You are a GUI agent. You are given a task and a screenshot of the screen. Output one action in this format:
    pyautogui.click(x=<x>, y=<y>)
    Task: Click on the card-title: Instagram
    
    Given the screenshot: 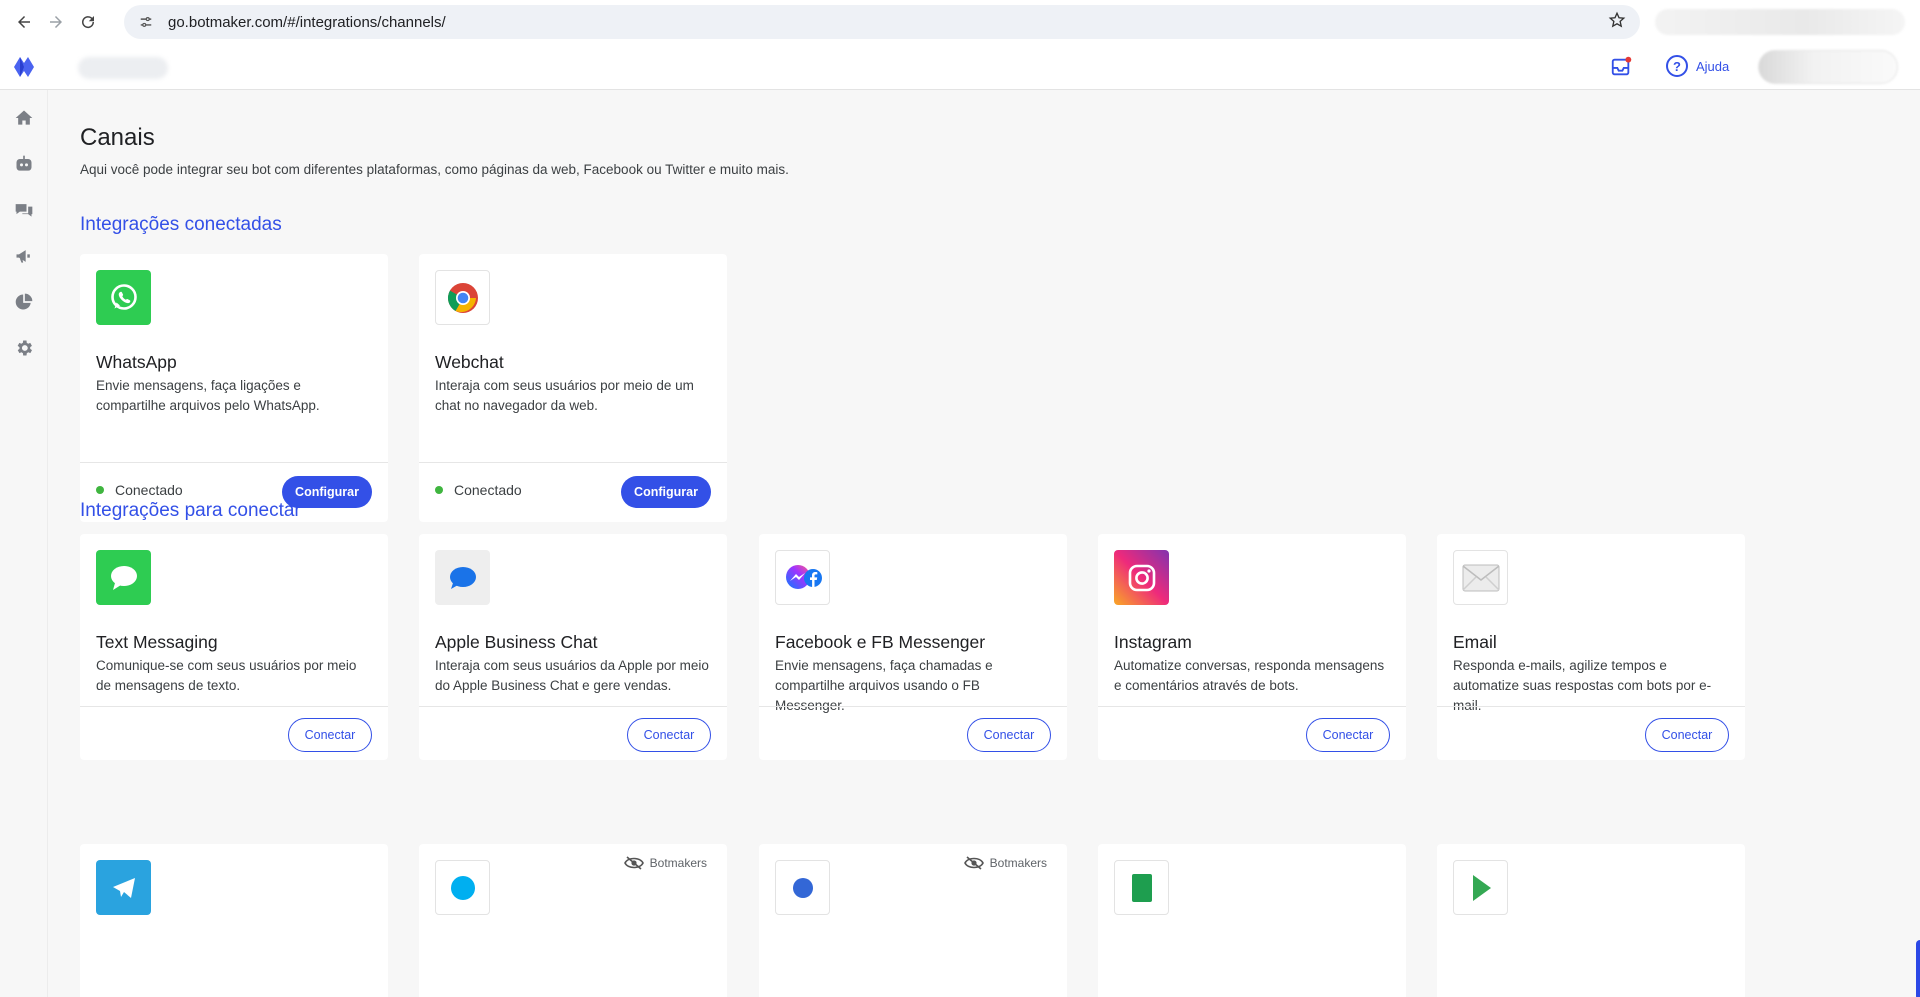 What is the action you would take?
    pyautogui.click(x=1153, y=642)
    